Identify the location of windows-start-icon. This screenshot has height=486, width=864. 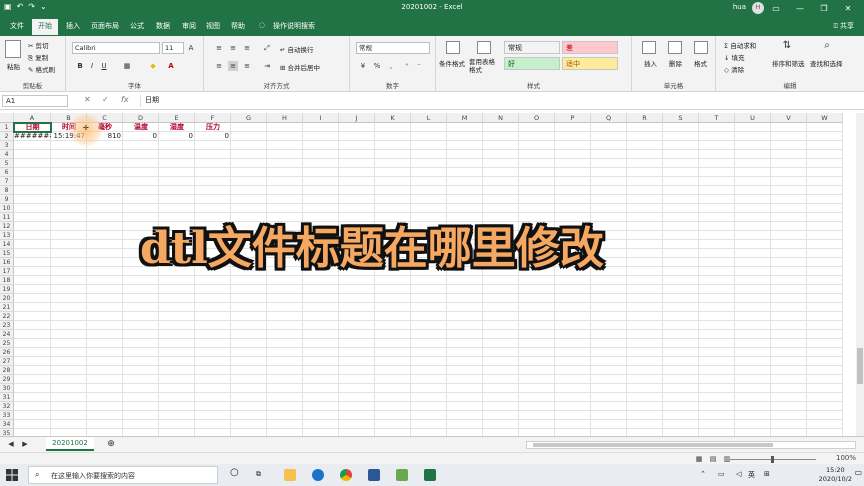
(12, 475).